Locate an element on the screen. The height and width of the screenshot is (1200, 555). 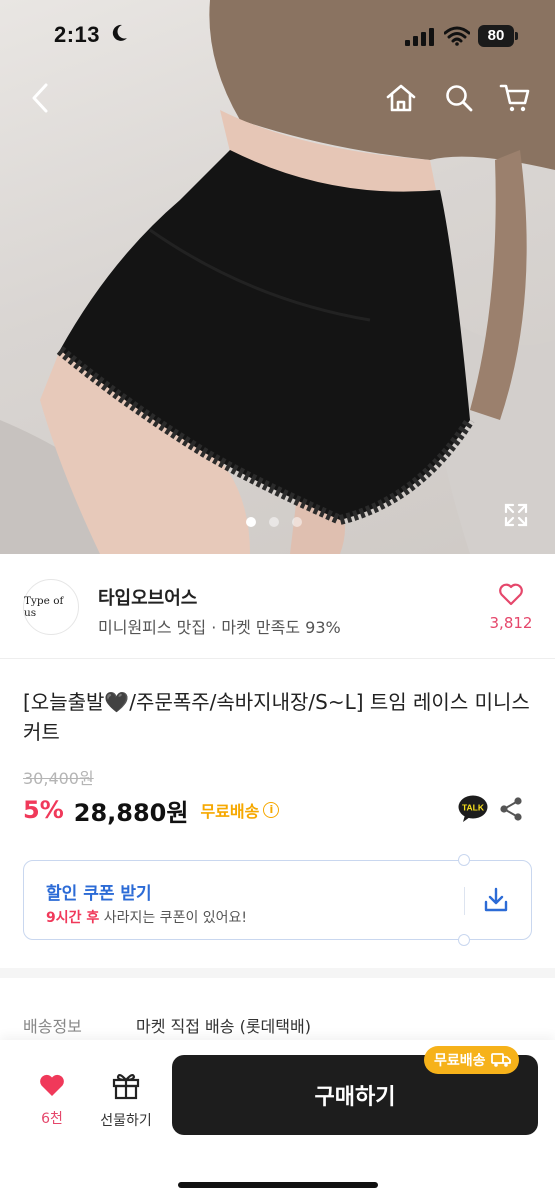
seller-like-button: 3,812 is located at coordinates (511, 607).